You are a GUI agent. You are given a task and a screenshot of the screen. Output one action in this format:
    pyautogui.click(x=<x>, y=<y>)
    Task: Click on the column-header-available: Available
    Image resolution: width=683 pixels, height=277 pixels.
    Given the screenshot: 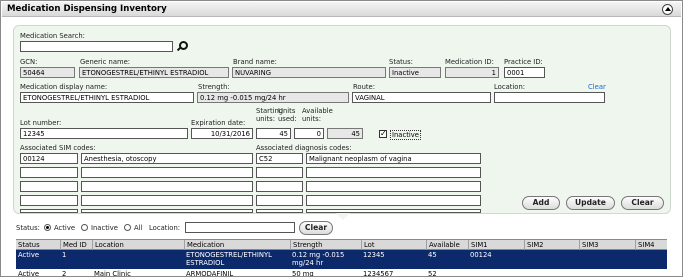 What is the action you would take?
    pyautogui.click(x=447, y=245)
    